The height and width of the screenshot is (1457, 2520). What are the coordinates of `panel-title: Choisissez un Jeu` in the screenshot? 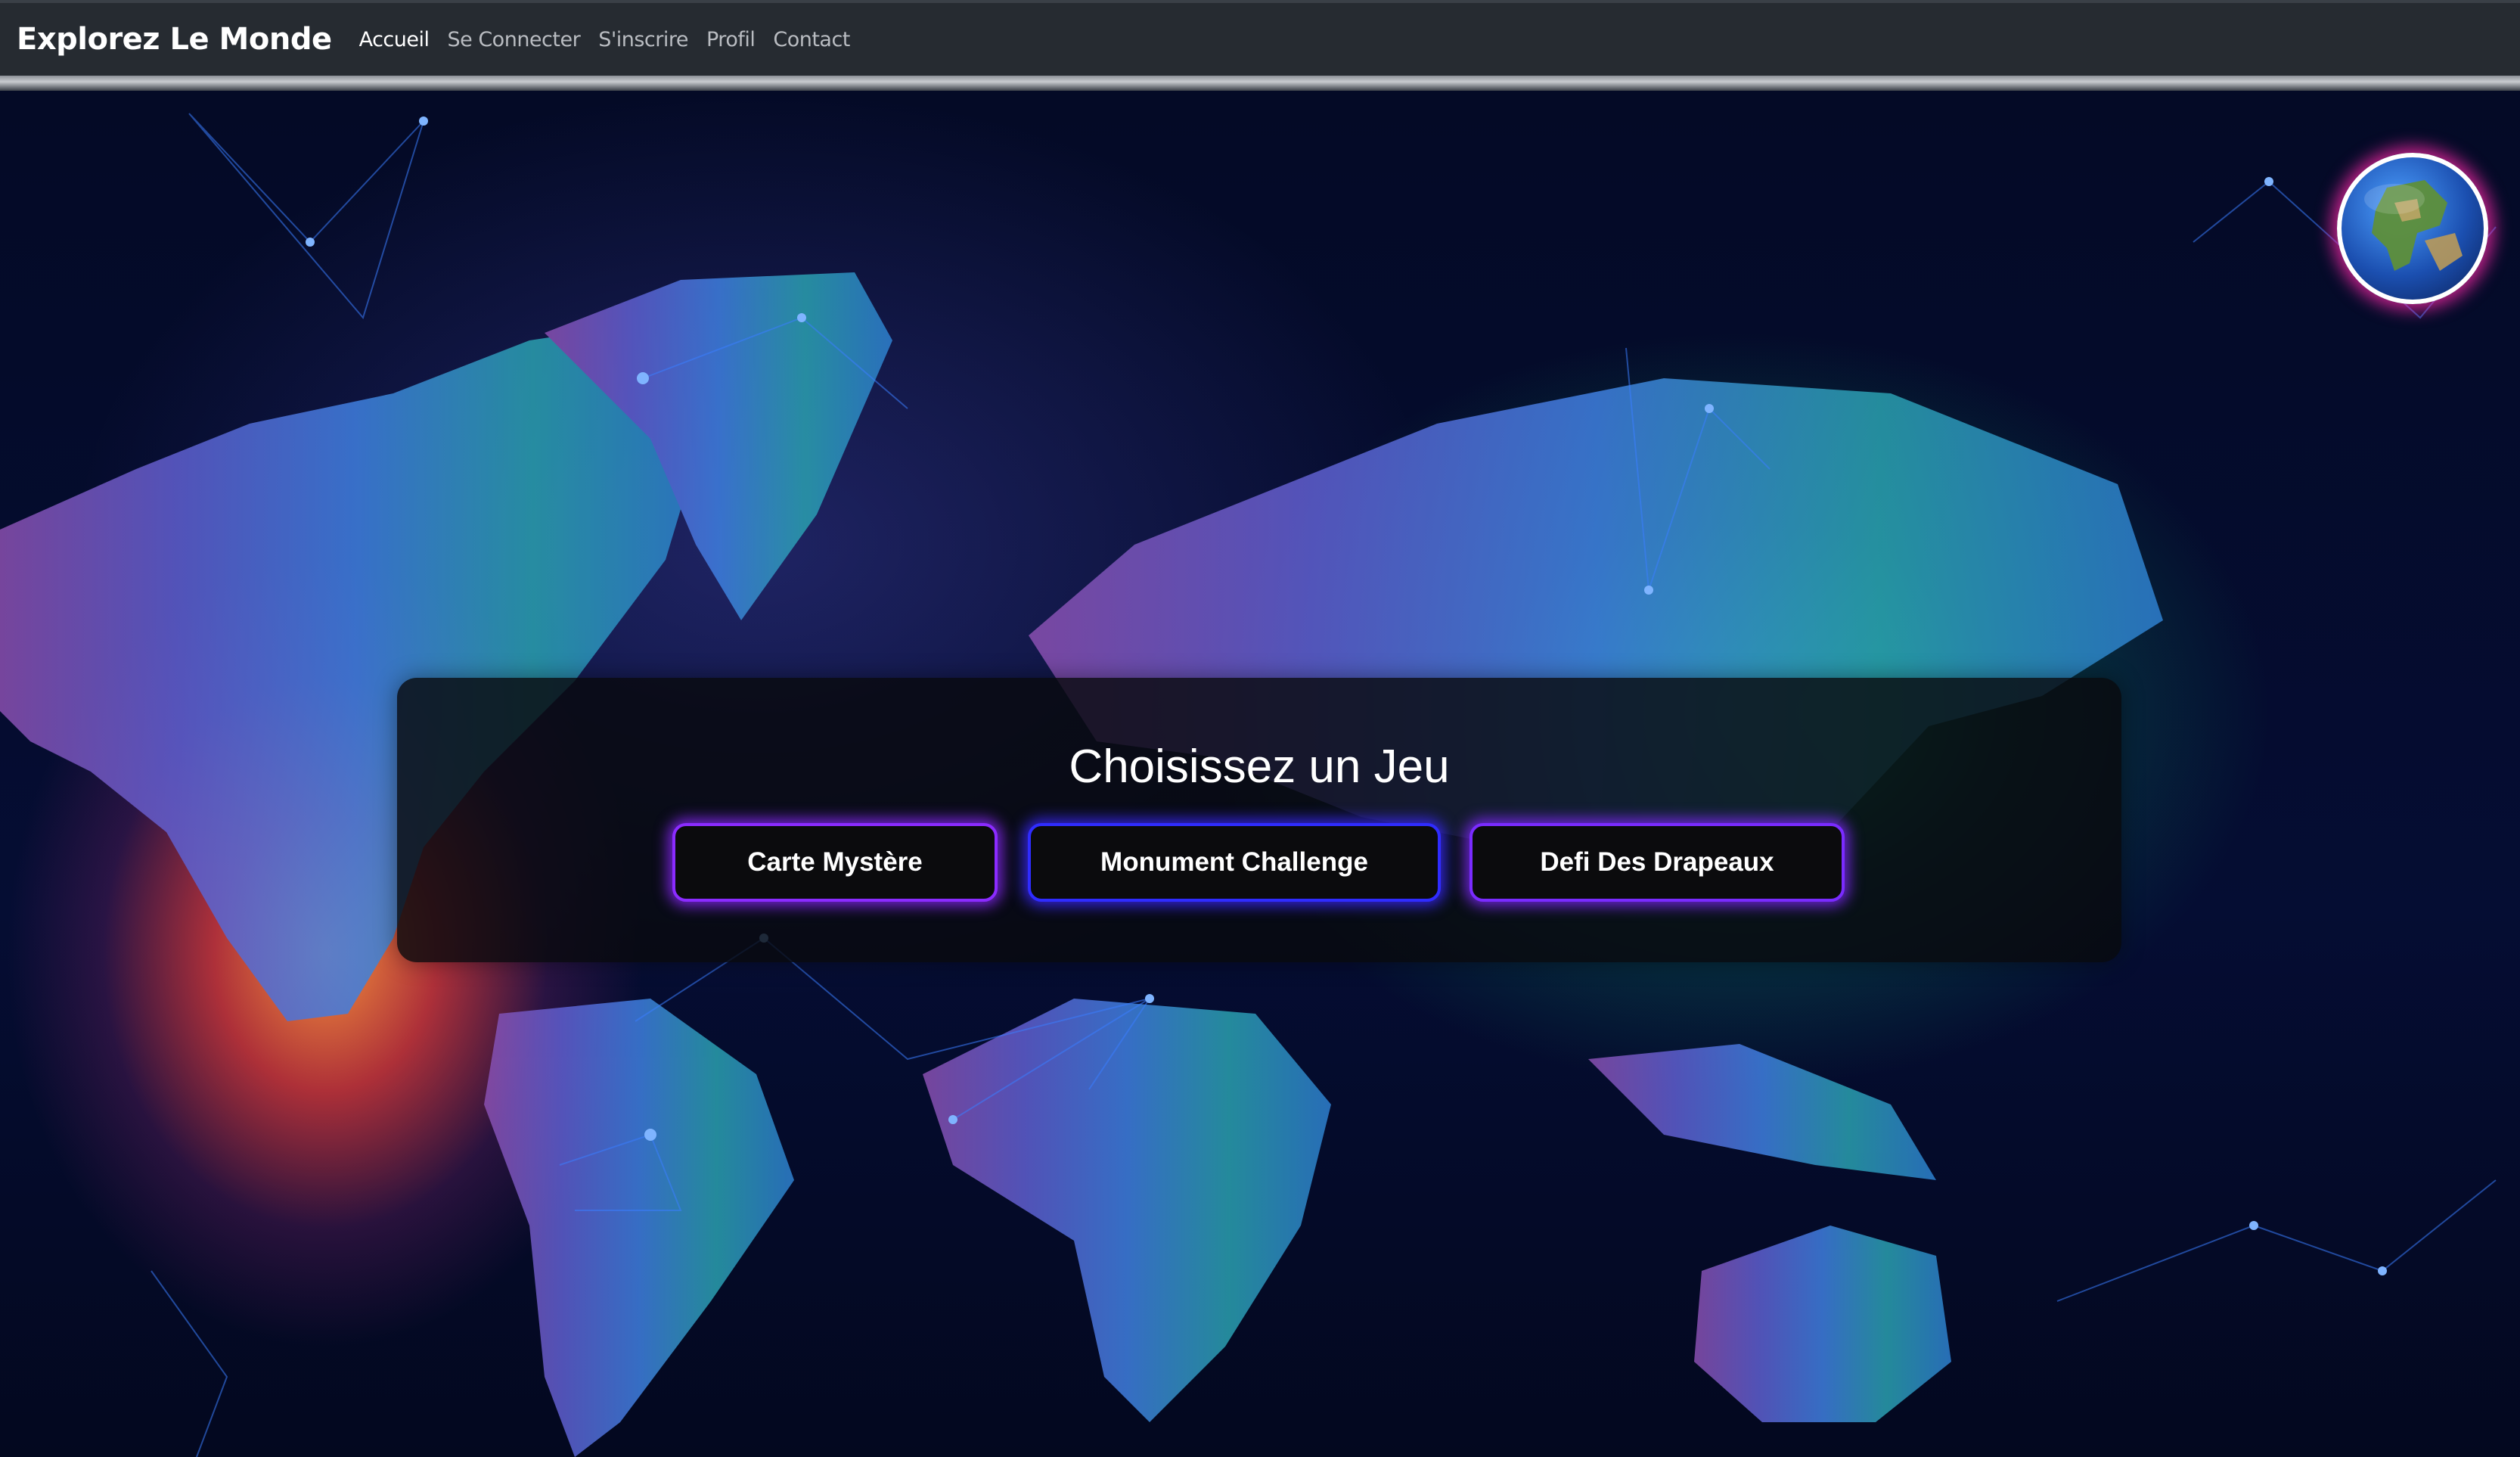 It's located at (1259, 767).